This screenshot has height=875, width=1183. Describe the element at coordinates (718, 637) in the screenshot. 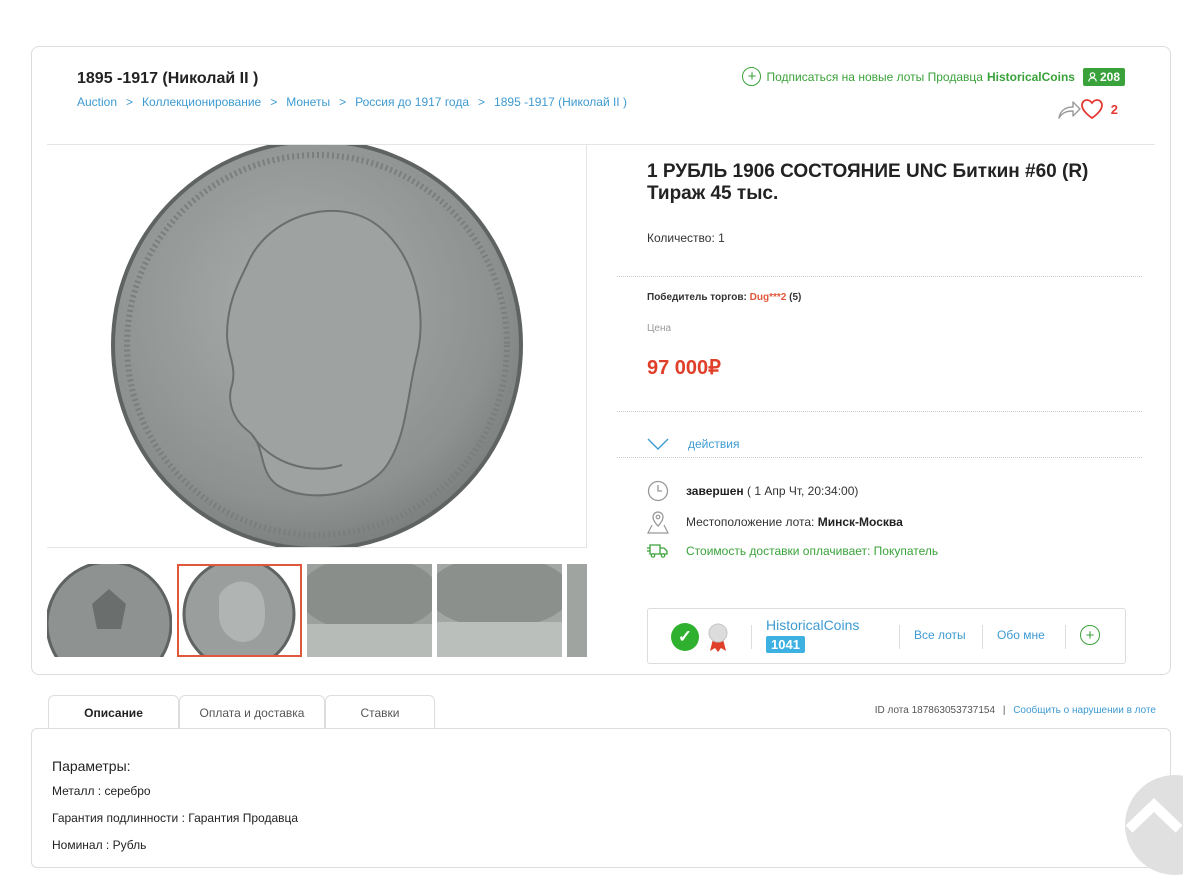

I see `medal-icon` at that location.